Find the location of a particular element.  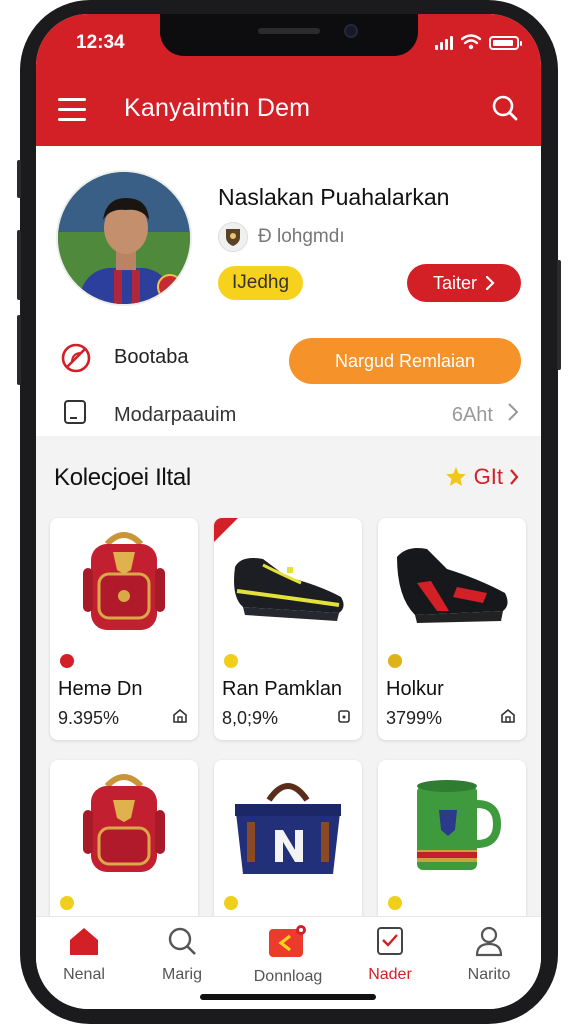

nav-item-orders: Nader is located at coordinates (390, 954).